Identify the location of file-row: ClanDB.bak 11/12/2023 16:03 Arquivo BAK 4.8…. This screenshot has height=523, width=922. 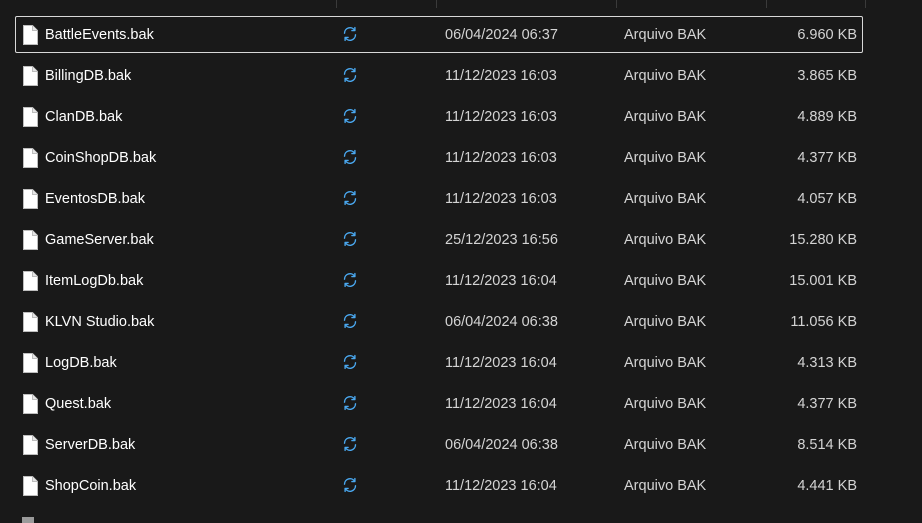
(439, 116).